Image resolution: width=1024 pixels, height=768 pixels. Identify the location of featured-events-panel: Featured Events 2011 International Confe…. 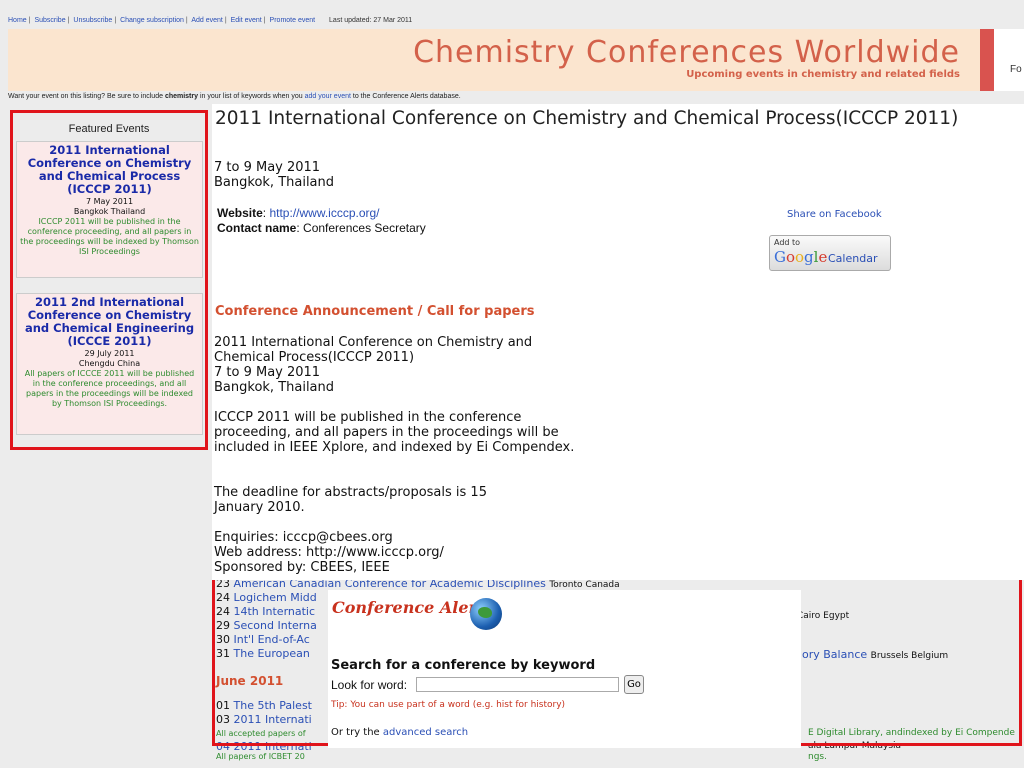
(109, 280).